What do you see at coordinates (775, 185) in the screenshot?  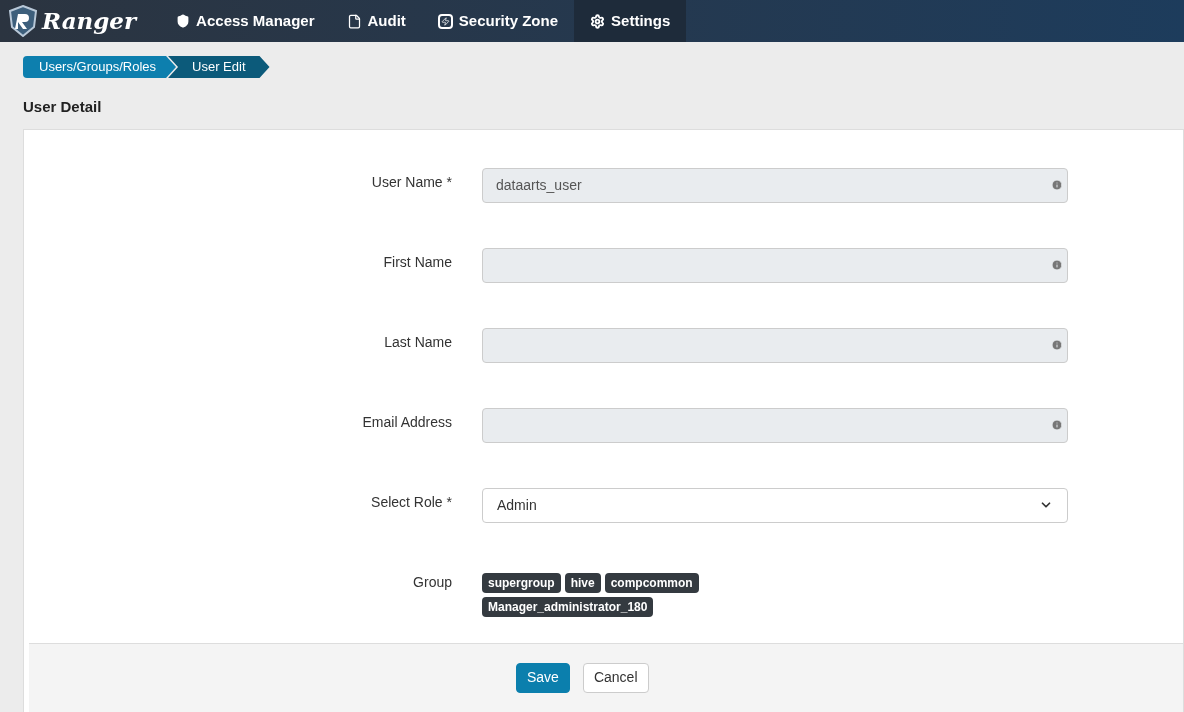 I see `text-field: dataarts_user` at bounding box center [775, 185].